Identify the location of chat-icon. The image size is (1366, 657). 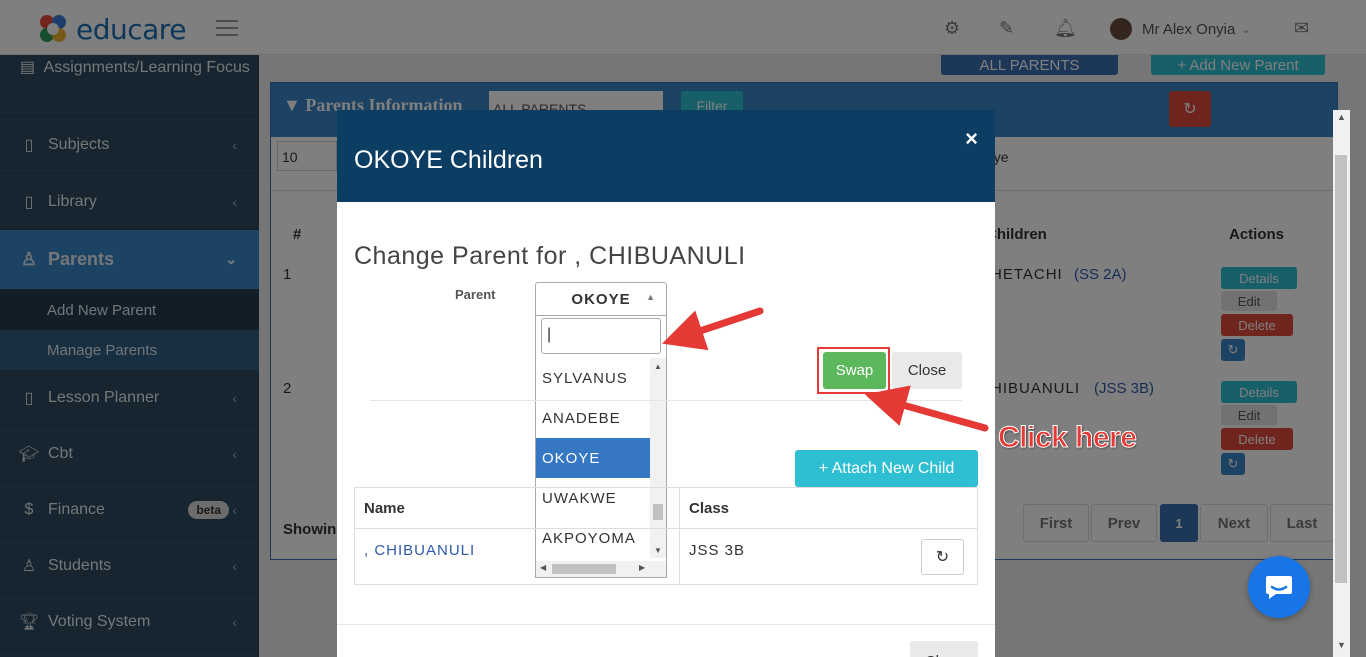
(1279, 587).